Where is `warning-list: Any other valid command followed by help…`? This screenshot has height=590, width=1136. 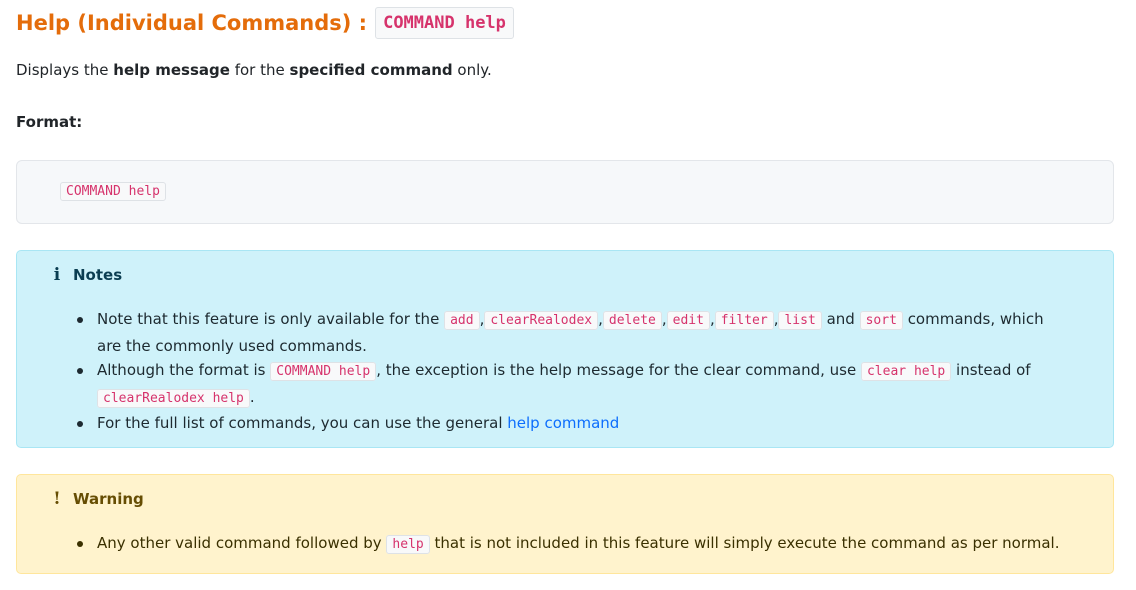 warning-list: Any other valid command followed by help… is located at coordinates (570, 544).